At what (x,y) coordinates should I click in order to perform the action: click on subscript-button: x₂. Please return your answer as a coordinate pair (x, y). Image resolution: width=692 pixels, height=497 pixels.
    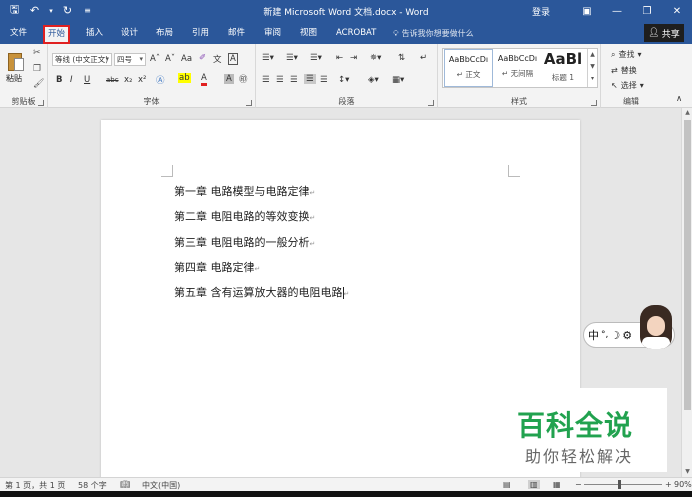
    Looking at the image, I should click on (128, 80).